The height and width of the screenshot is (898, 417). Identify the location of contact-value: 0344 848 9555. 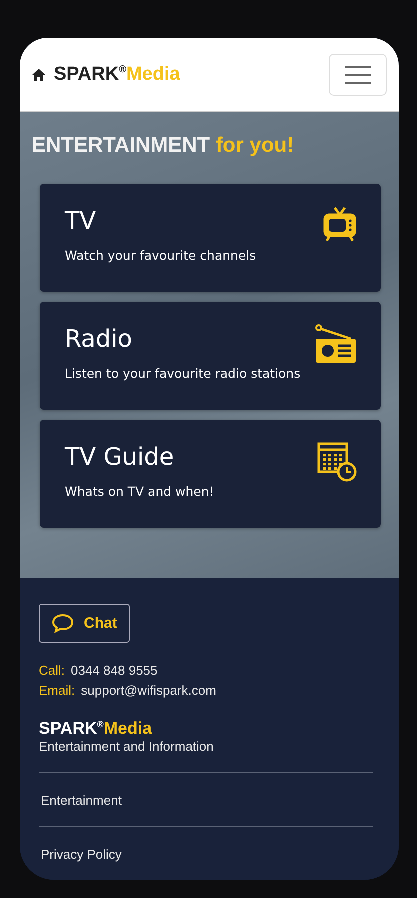
(114, 670).